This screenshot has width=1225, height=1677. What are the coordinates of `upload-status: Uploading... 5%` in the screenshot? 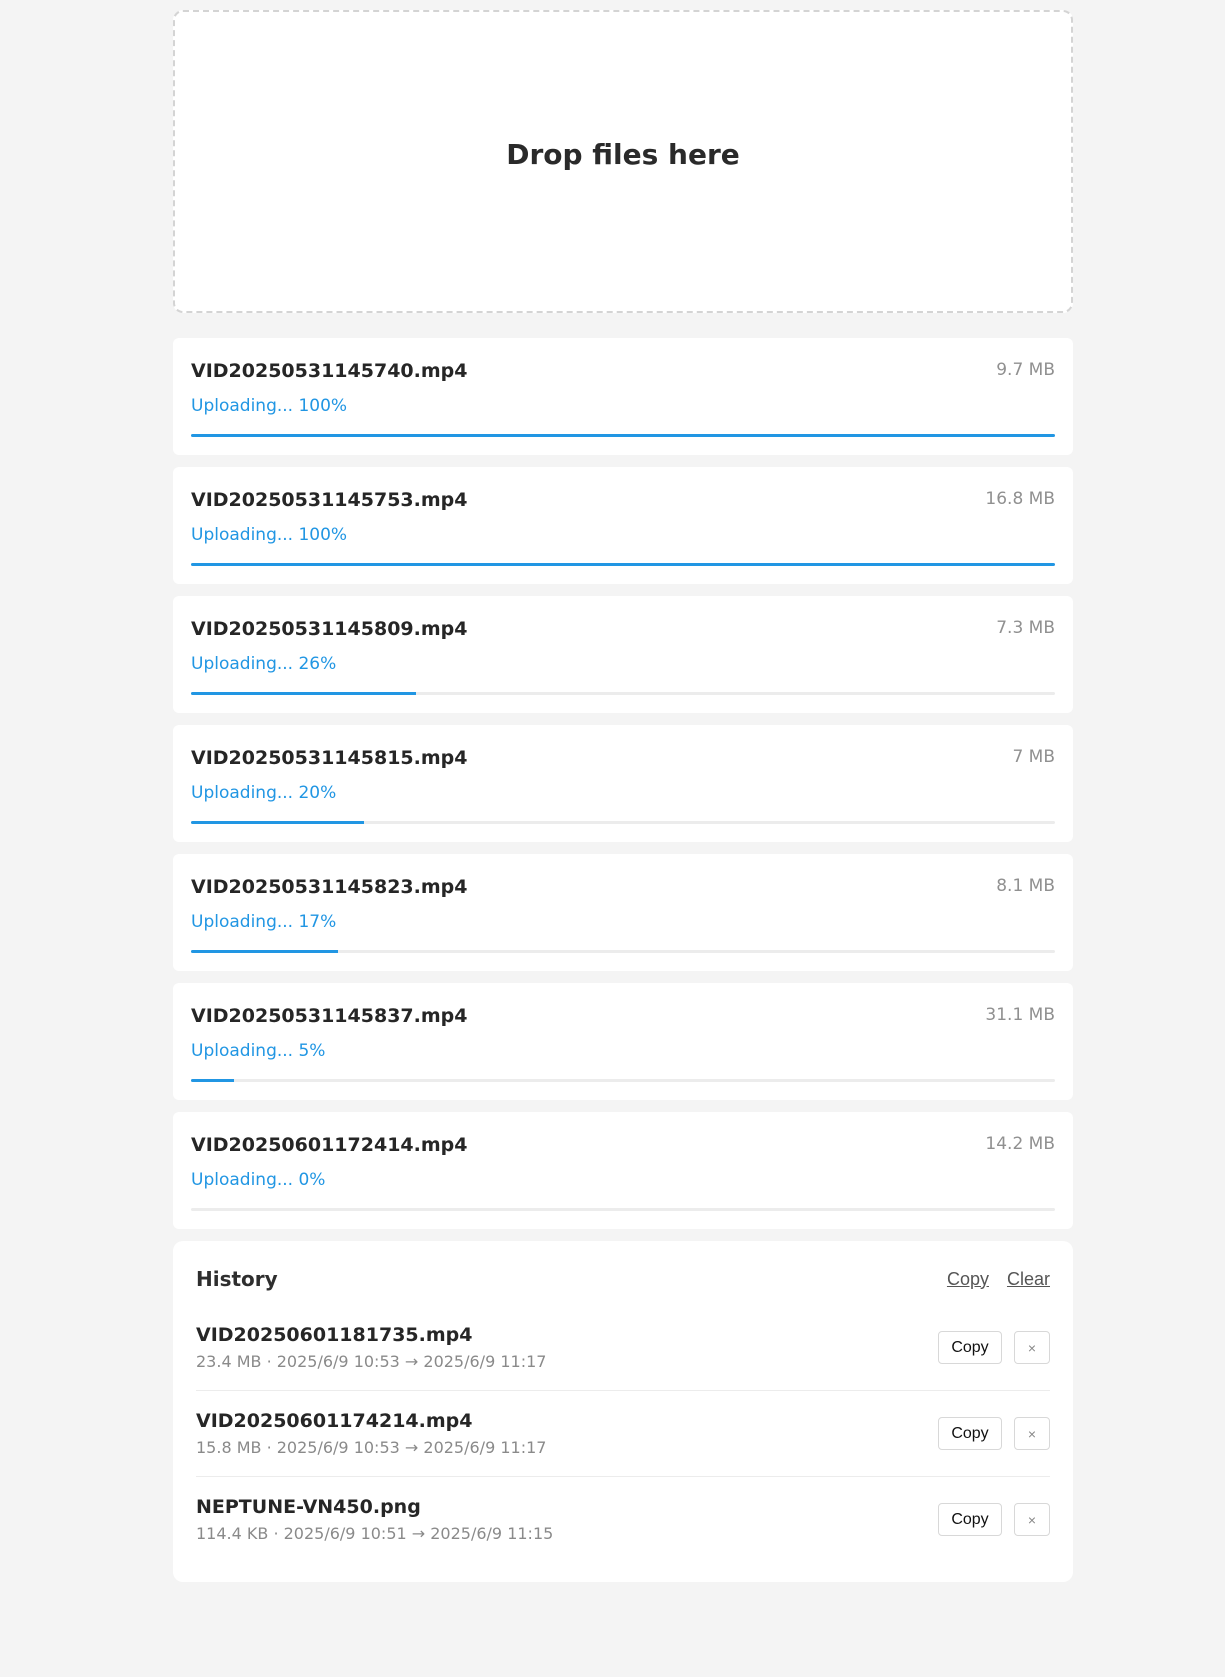 It's located at (258, 1051).